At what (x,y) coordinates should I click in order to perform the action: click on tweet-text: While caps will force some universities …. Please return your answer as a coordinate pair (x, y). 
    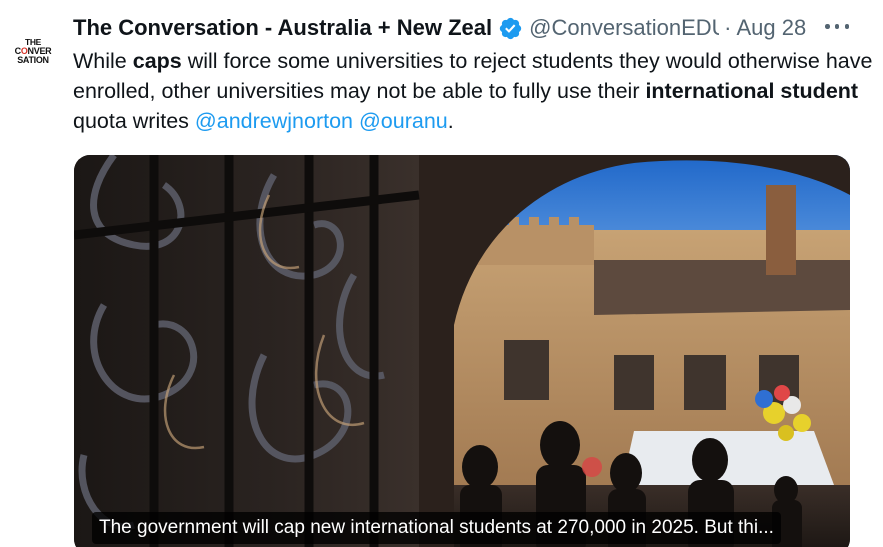
    Looking at the image, I should click on (473, 91).